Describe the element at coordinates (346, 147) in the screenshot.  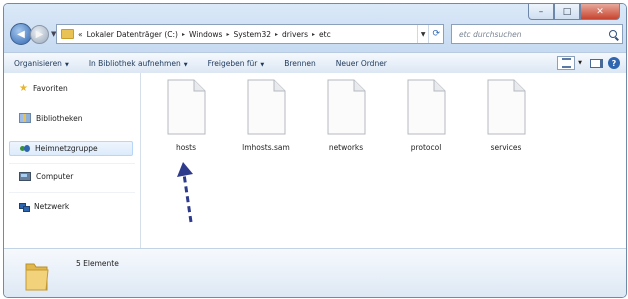
I see `file-name: networks` at that location.